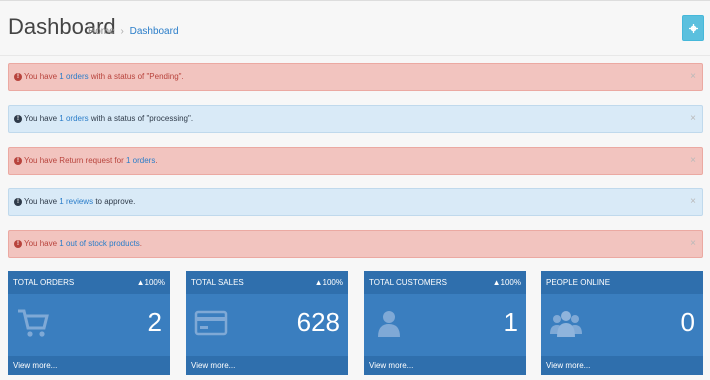 This screenshot has height=380, width=710. I want to click on tile-value: 1, so click(510, 322).